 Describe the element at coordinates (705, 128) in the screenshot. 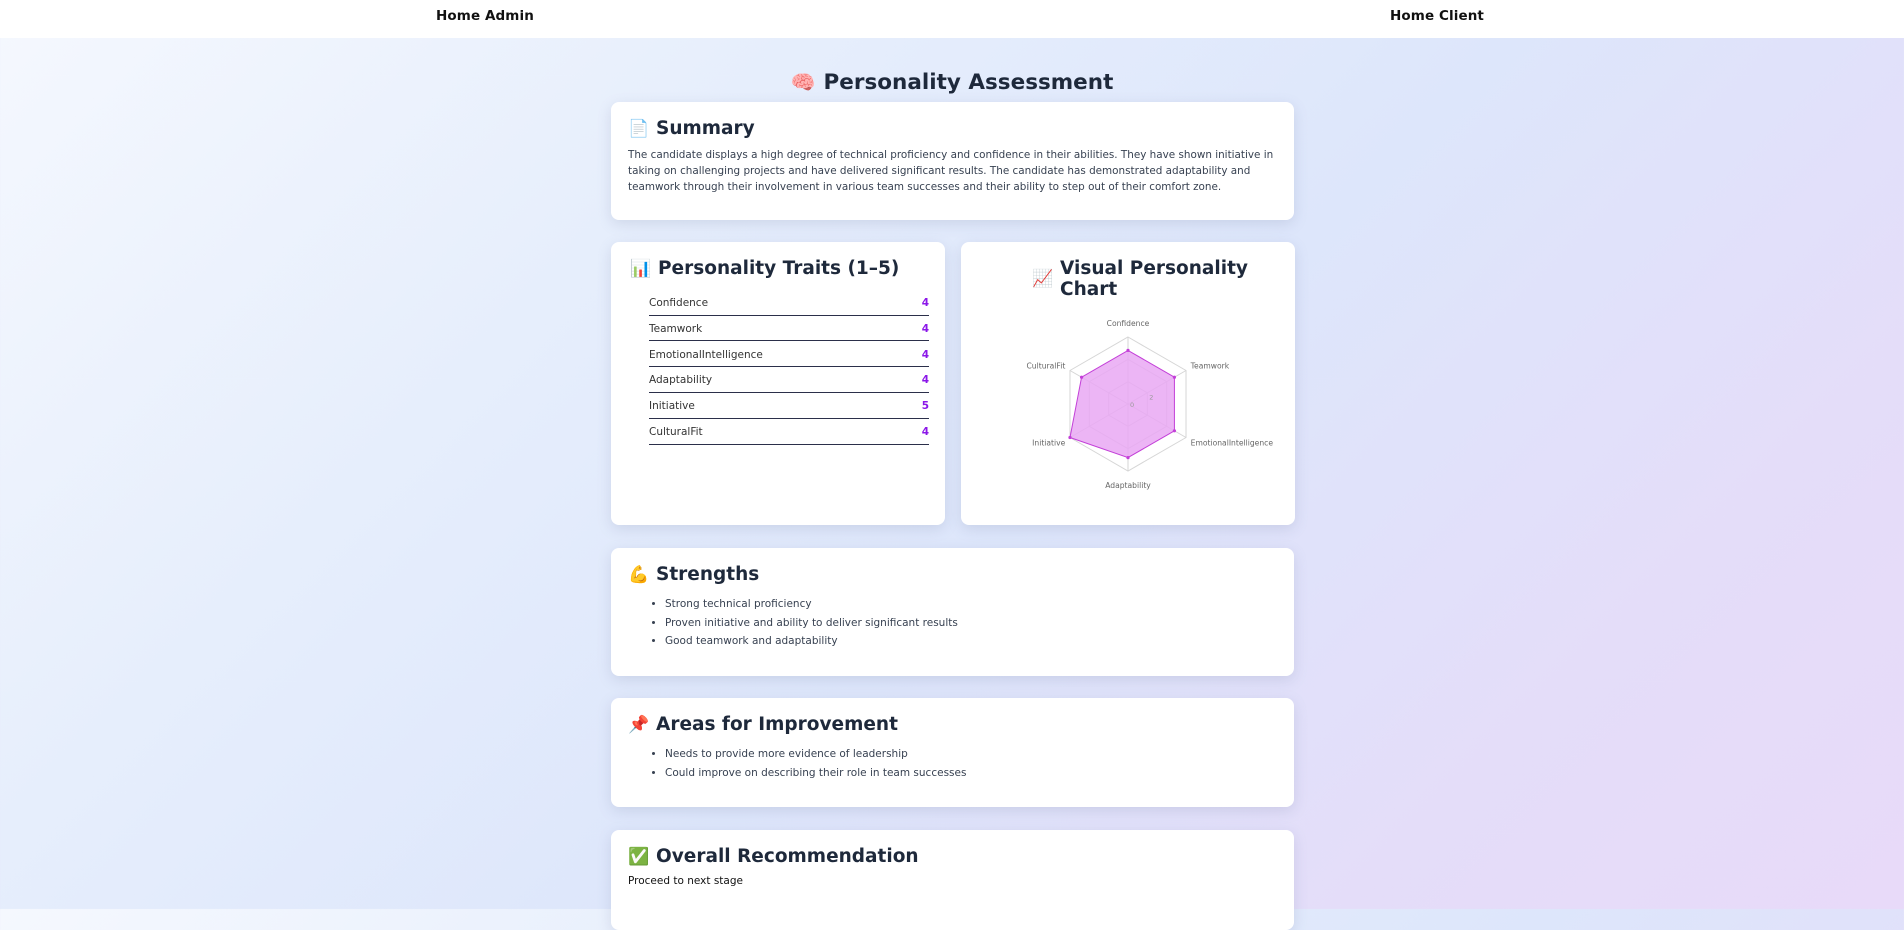

I see `summary-title: Summary` at that location.